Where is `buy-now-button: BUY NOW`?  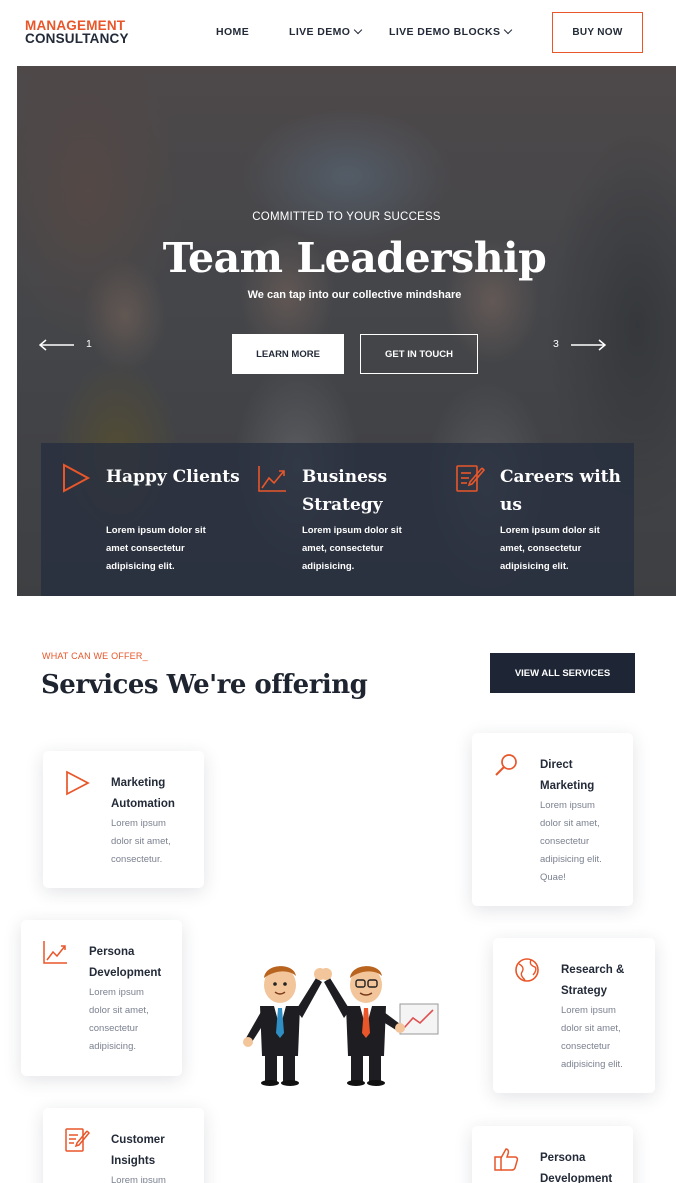
buy-now-button: BUY NOW is located at coordinates (597, 32).